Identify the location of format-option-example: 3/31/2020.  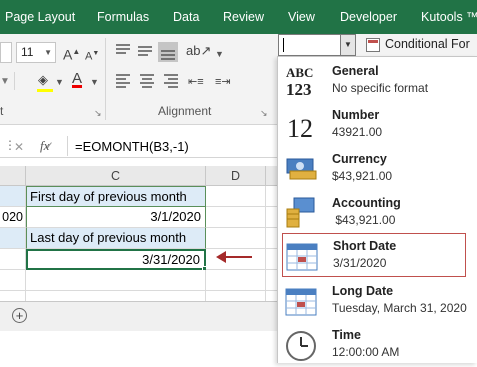
(360, 263).